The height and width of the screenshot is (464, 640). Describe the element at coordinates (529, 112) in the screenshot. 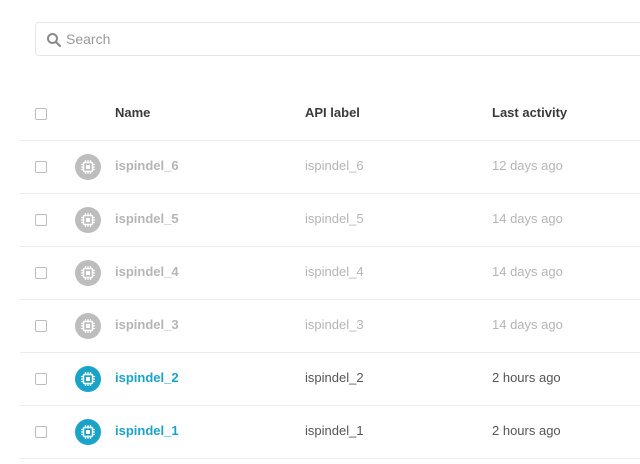

I see `column-header-last-activity: Last activity` at that location.